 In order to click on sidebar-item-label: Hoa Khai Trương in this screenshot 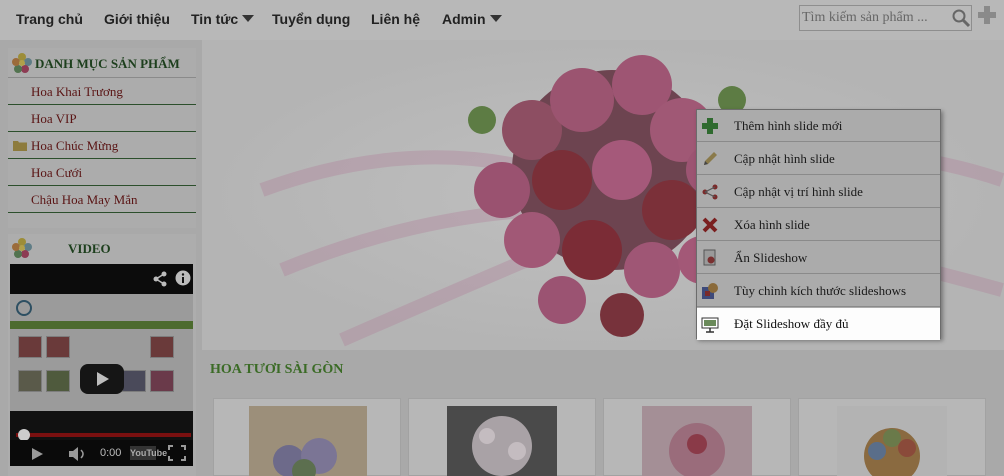, I will do `click(77, 91)`.